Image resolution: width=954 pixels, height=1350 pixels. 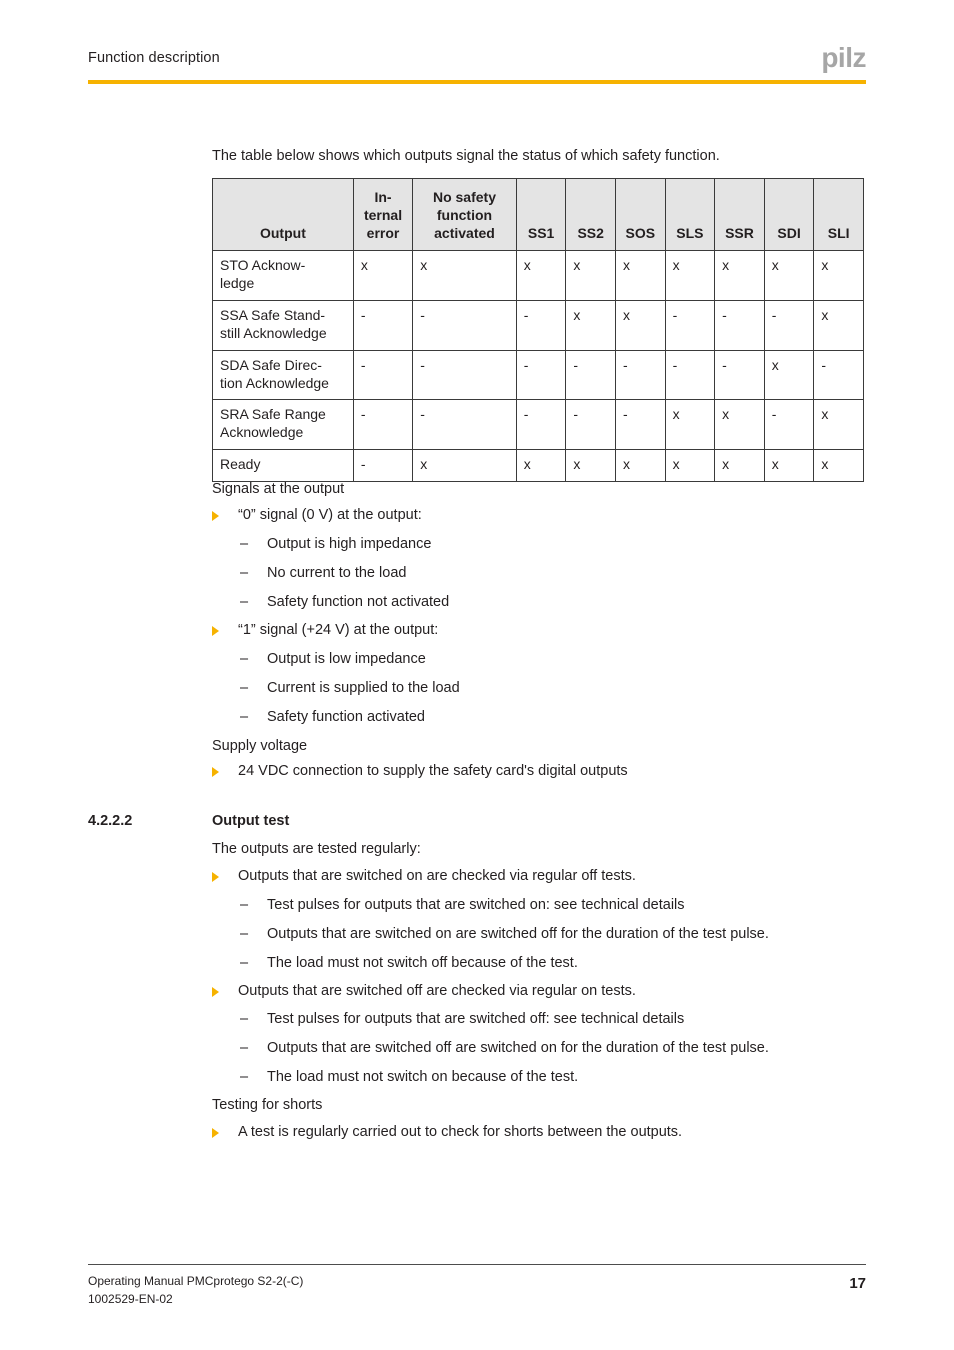 I want to click on list-item: “0” signal (0 V) at the output:, so click(x=317, y=515).